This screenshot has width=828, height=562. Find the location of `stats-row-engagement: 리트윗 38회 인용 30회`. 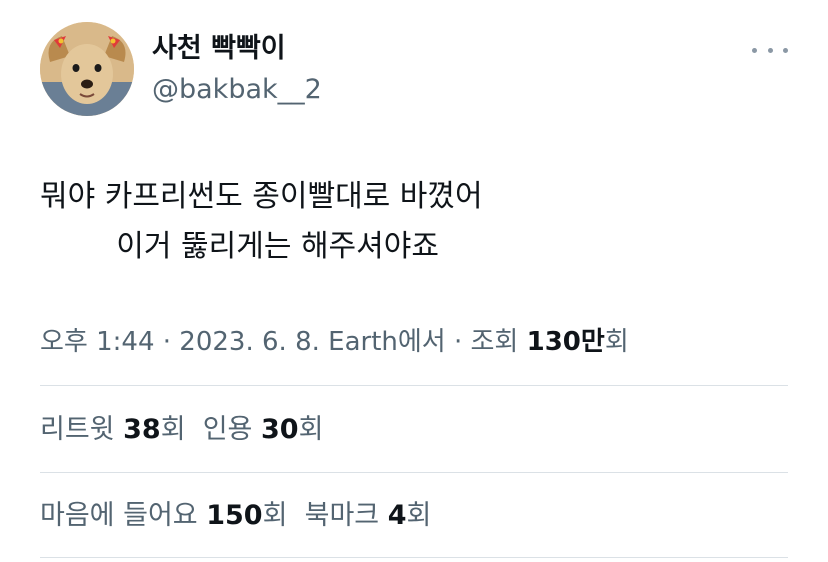

stats-row-engagement: 리트윗 38회 인용 30회 is located at coordinates (181, 430).